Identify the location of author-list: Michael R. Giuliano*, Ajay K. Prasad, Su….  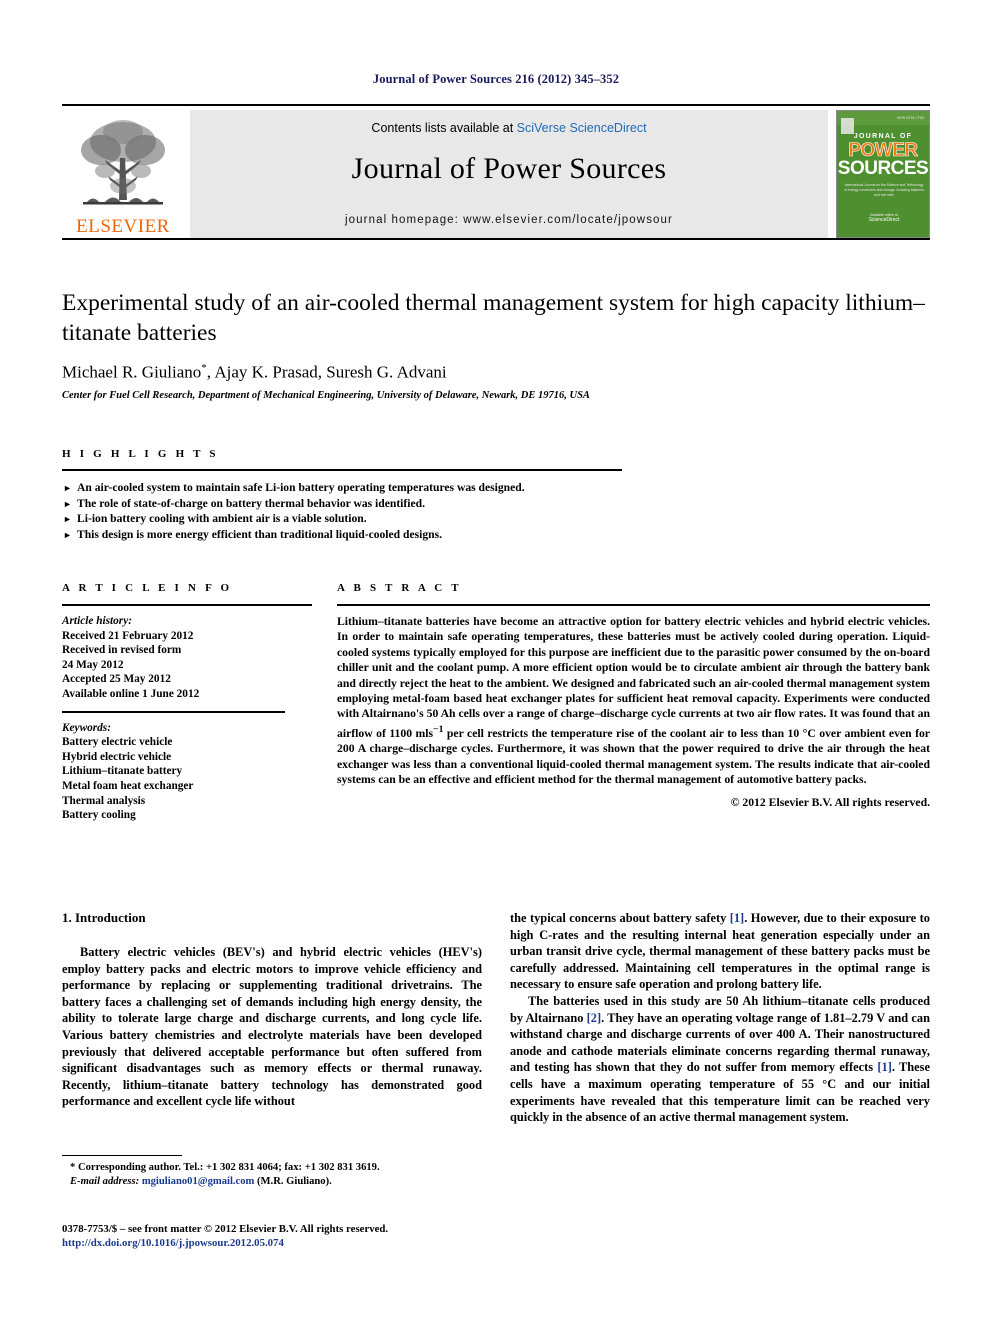
(496, 372).